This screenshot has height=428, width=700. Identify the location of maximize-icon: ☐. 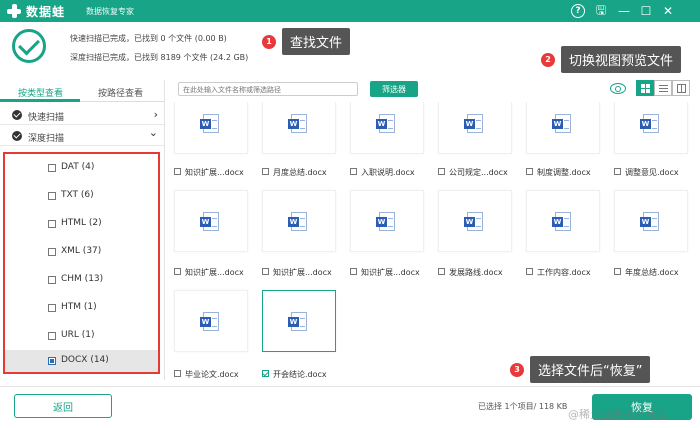
(646, 11).